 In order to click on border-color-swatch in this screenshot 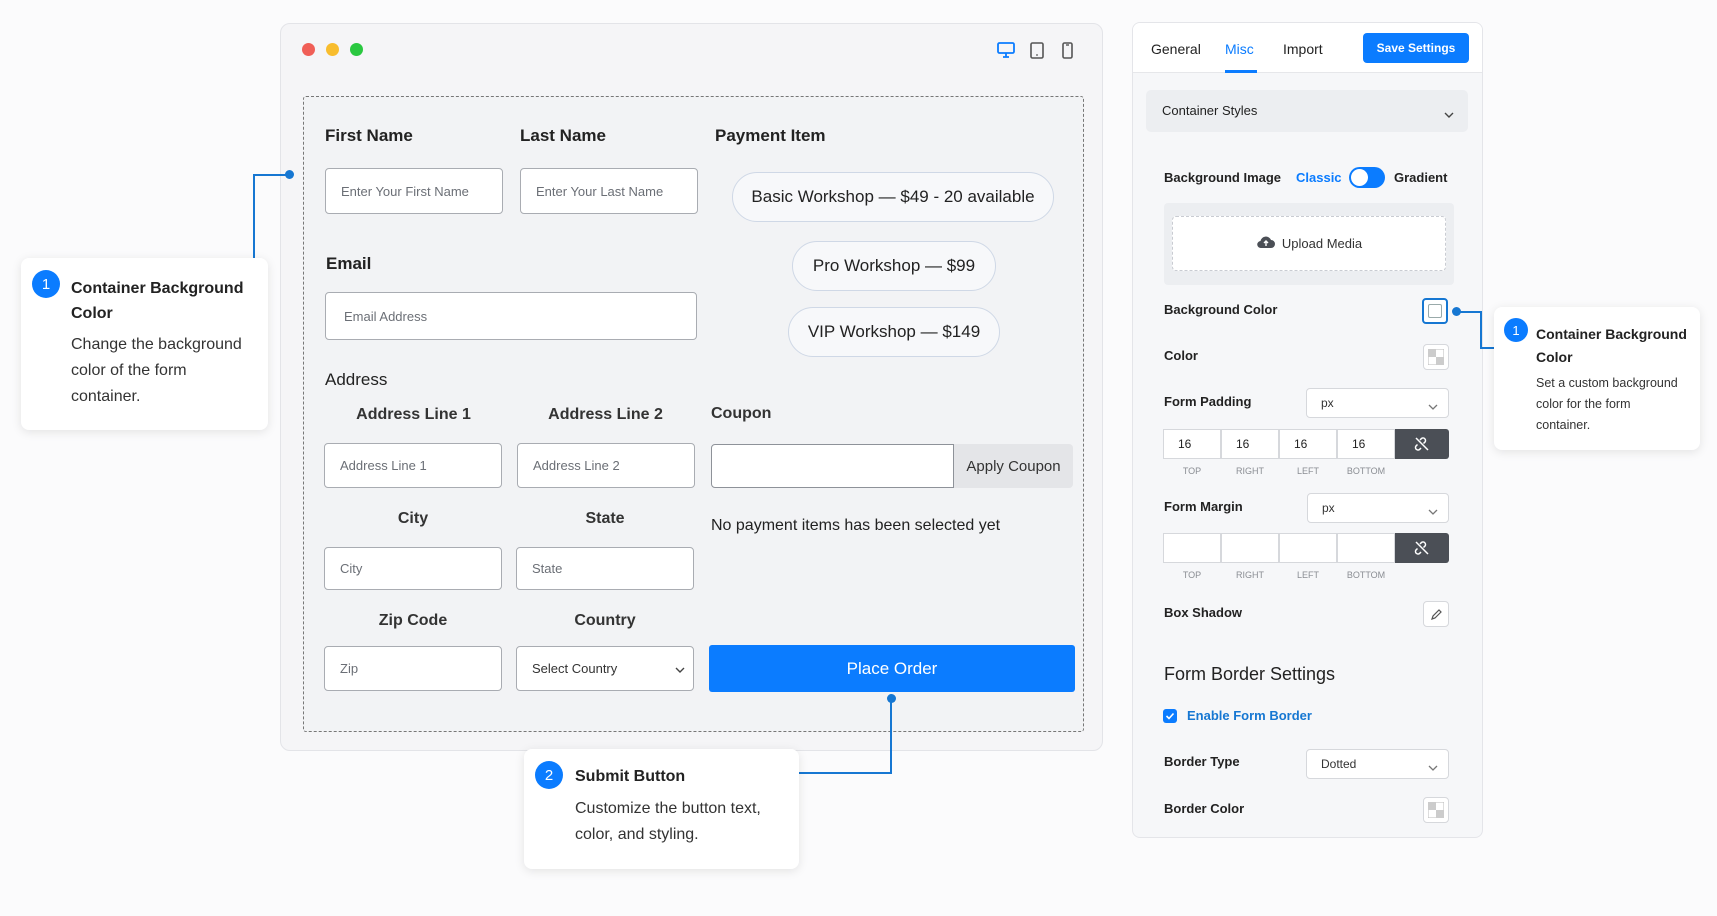, I will do `click(1436, 810)`.